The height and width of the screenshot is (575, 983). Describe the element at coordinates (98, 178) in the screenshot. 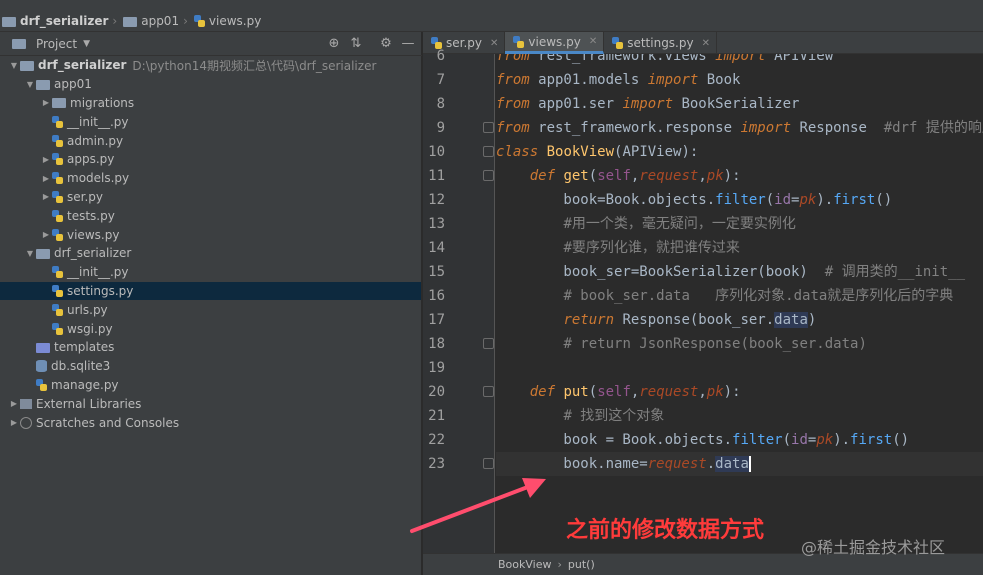

I see `tree-item-label: models.py` at that location.